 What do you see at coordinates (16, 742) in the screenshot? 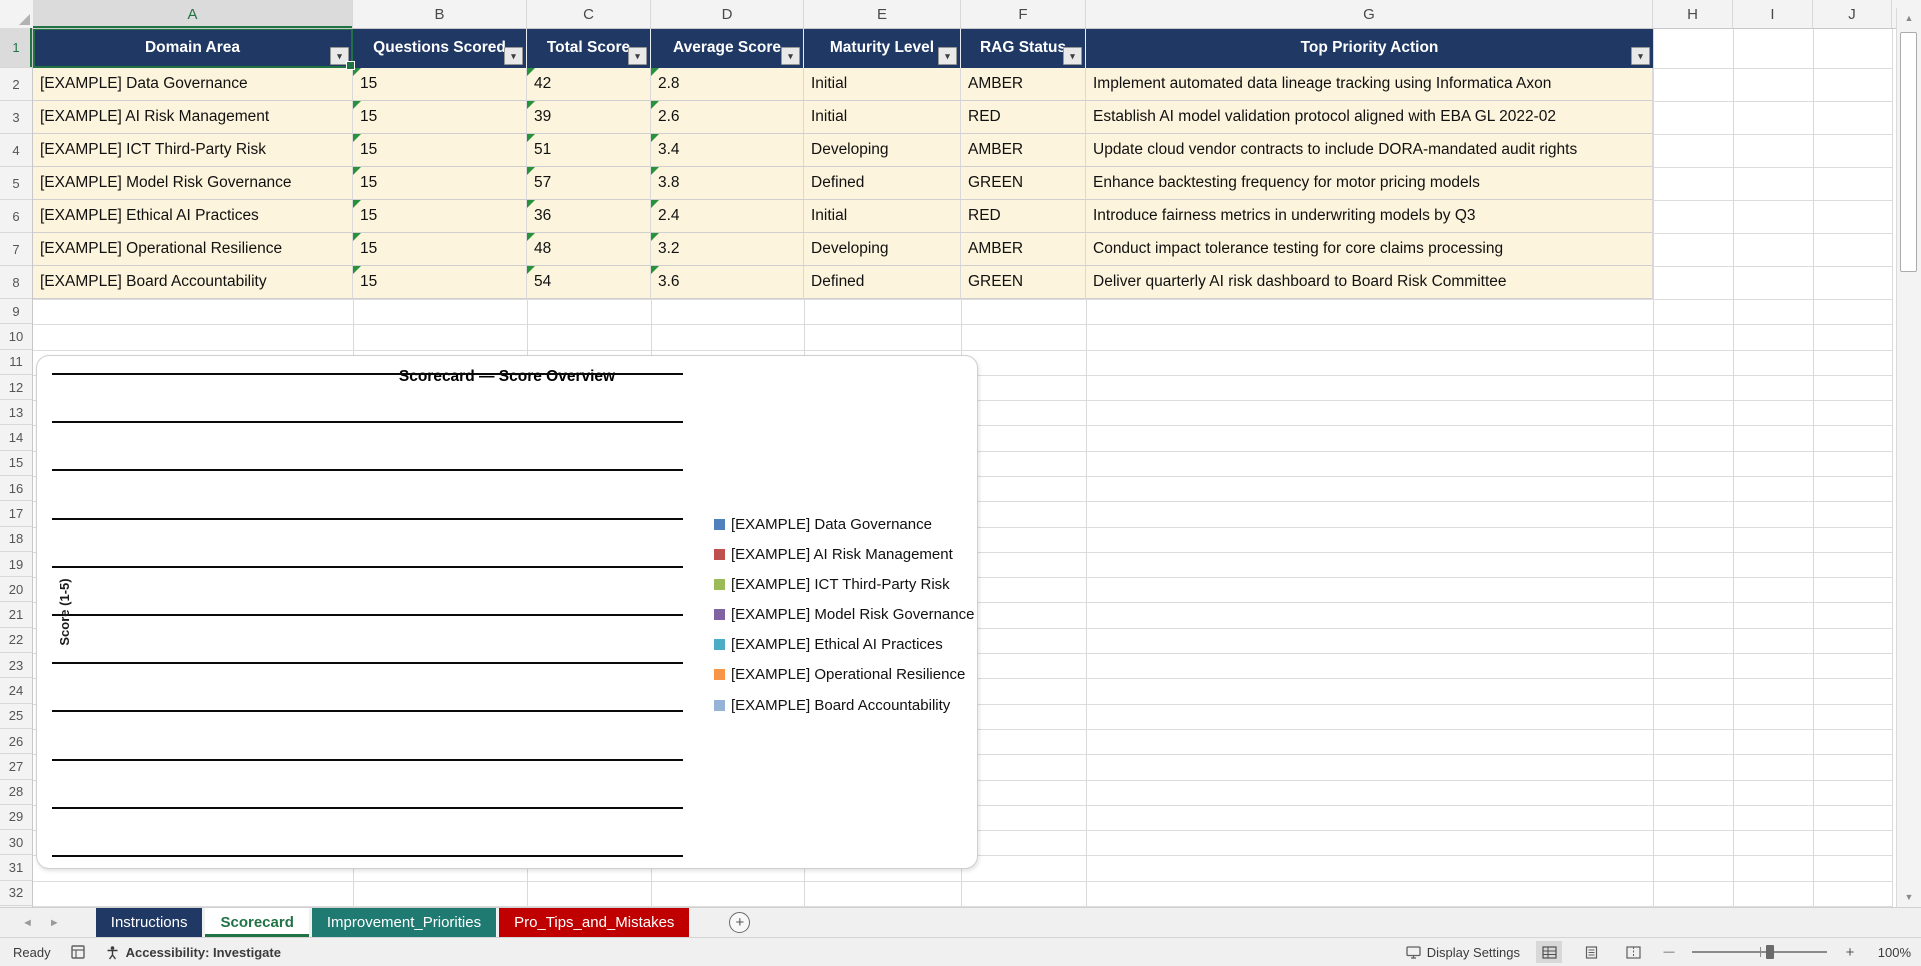
I see `row-header-26: 26` at bounding box center [16, 742].